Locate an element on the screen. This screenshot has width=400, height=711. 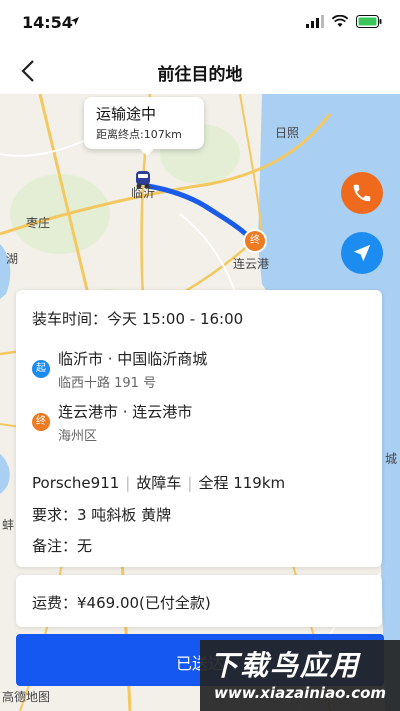
locate-button is located at coordinates (362, 253).